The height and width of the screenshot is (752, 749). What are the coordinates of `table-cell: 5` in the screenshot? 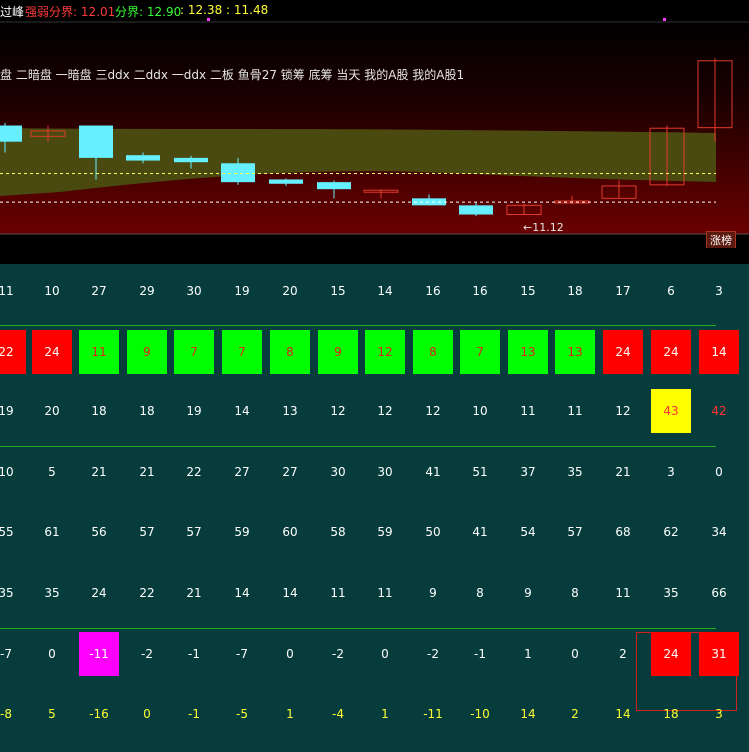 It's located at (52, 472).